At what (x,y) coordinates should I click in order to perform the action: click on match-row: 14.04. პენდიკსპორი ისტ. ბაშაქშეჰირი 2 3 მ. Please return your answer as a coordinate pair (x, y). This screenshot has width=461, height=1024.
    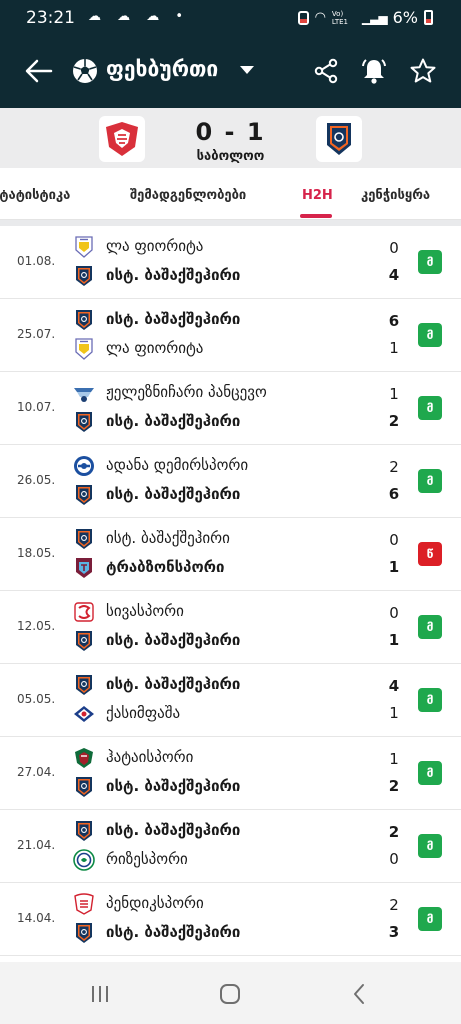
    Looking at the image, I should click on (230, 919).